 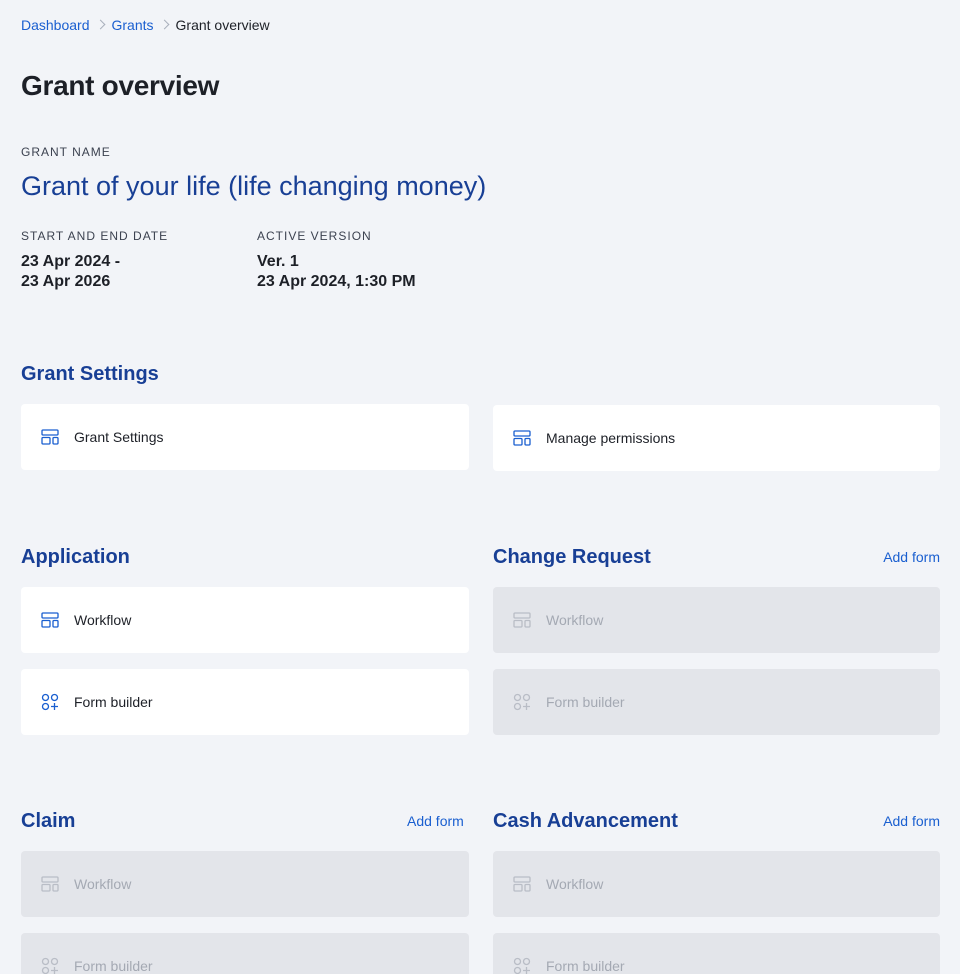 I want to click on page-title: Grant overview, so click(x=120, y=85).